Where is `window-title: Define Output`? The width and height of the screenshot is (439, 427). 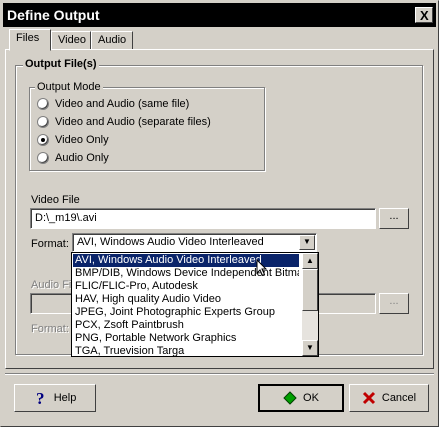
window-title: Define Output is located at coordinates (53, 15).